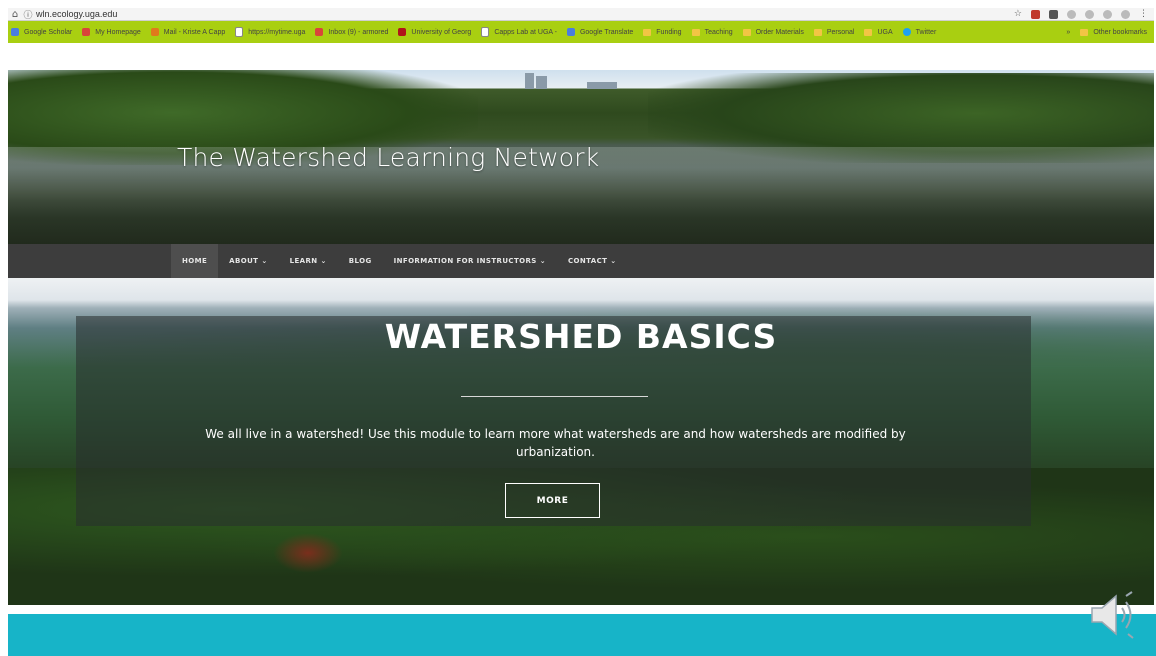 Image resolution: width=1156 pixels, height=656 pixels. Describe the element at coordinates (1018, 14) in the screenshot. I see `star-icon: ☆` at that location.